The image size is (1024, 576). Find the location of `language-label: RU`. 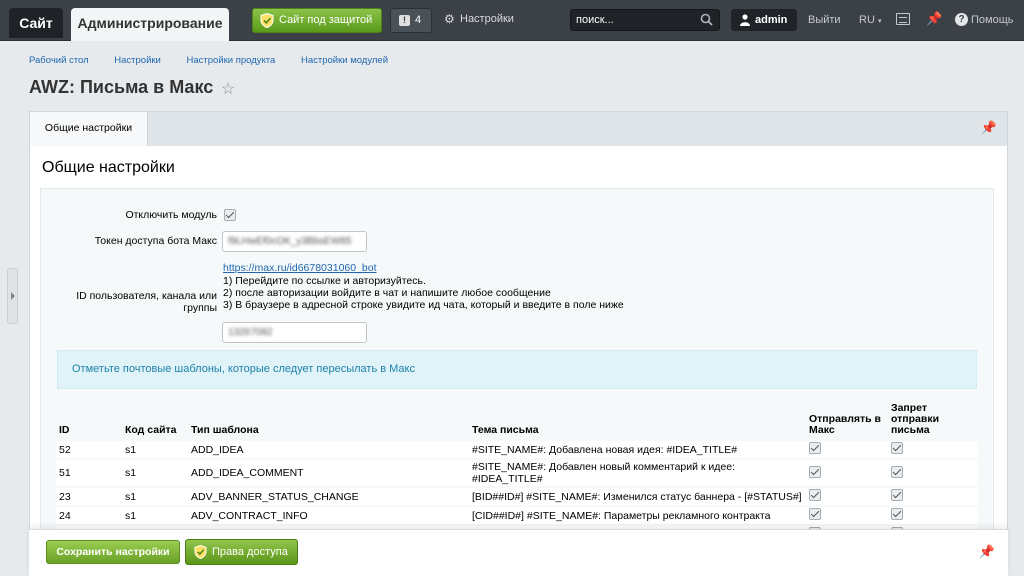

language-label: RU is located at coordinates (867, 20).